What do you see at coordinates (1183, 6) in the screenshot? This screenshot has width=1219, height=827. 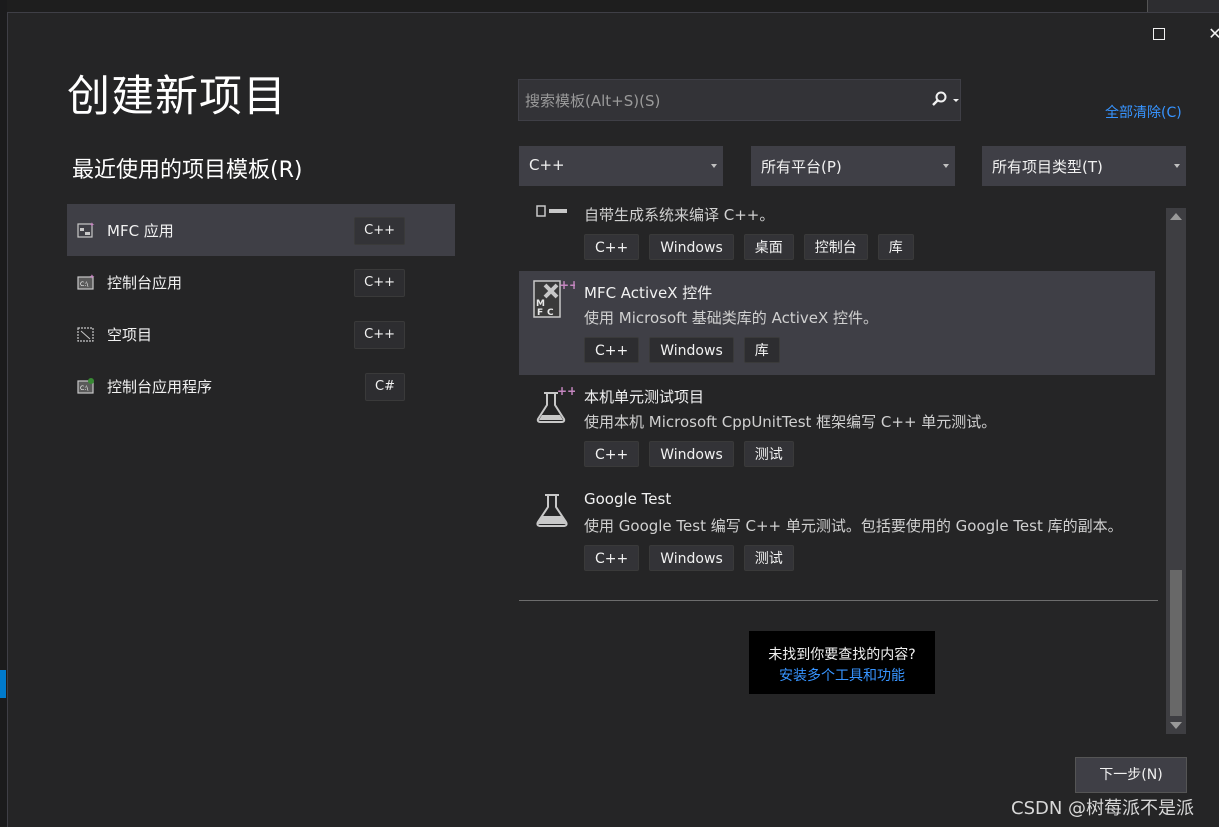 I see `background-window-edge` at bounding box center [1183, 6].